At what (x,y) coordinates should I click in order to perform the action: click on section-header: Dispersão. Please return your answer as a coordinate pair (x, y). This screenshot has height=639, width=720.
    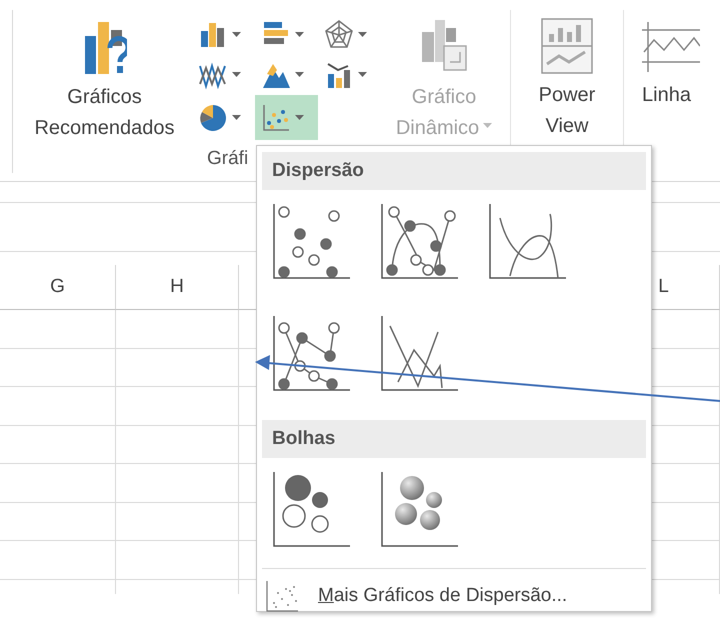
    Looking at the image, I should click on (454, 171).